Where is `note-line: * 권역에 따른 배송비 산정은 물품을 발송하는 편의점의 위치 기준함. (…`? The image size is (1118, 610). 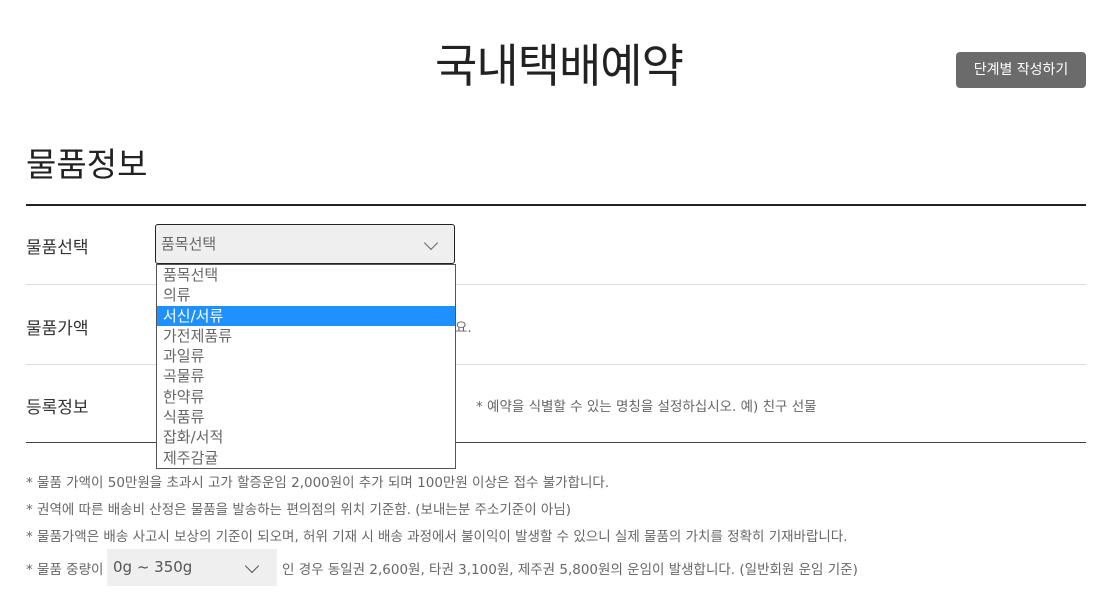 note-line: * 권역에 따른 배송비 산정은 물품을 발송하는 편의점의 위치 기준함. (… is located at coordinates (299, 510).